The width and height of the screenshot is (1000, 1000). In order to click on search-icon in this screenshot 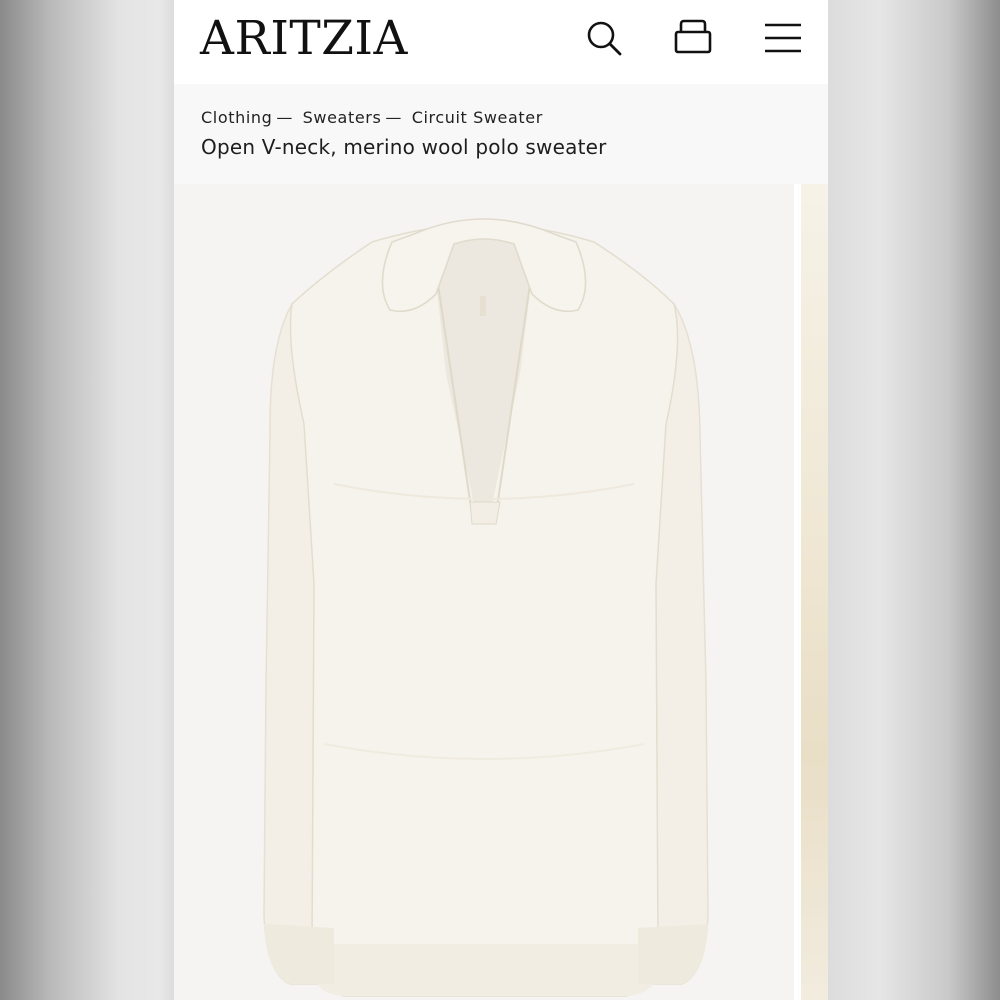, I will do `click(604, 38)`.